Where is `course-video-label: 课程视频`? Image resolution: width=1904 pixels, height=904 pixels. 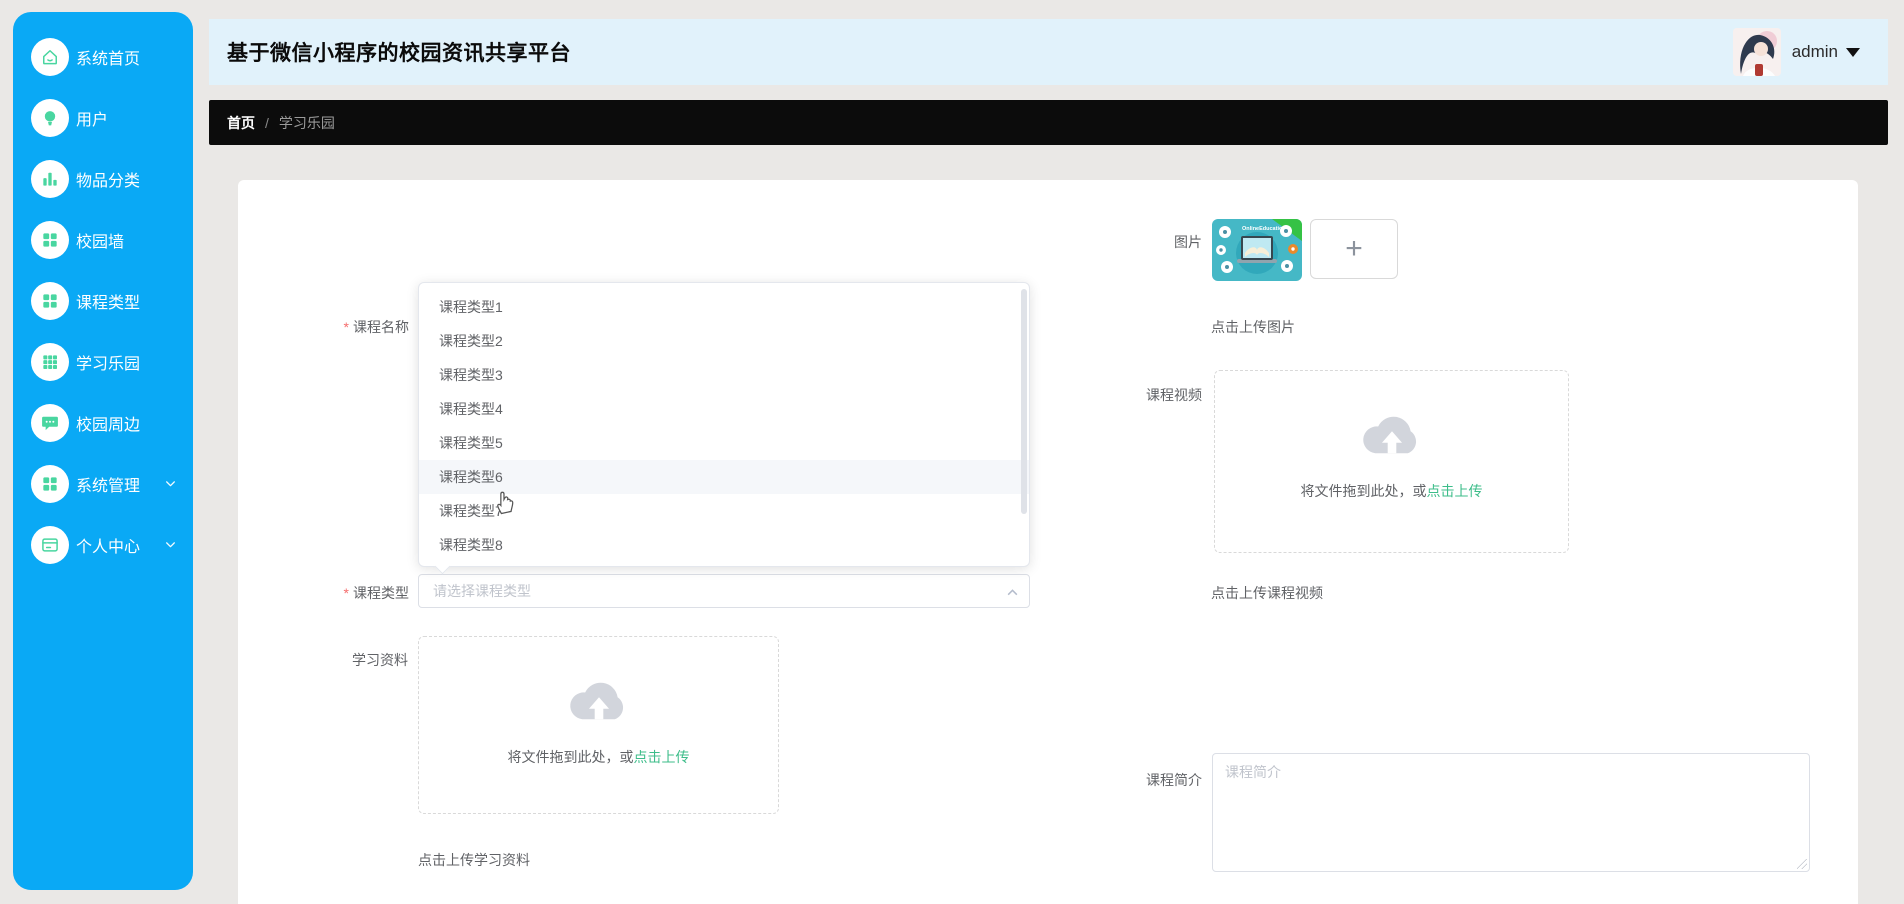 course-video-label: 课程视频 is located at coordinates (1174, 395).